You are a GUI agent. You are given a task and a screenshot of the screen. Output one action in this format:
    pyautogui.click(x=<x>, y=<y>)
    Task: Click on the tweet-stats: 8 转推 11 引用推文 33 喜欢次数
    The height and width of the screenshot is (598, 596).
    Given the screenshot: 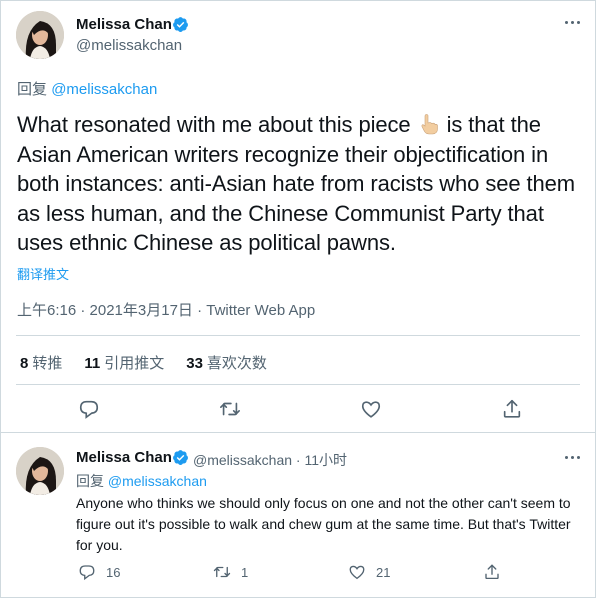 What is the action you would take?
    pyautogui.click(x=143, y=362)
    